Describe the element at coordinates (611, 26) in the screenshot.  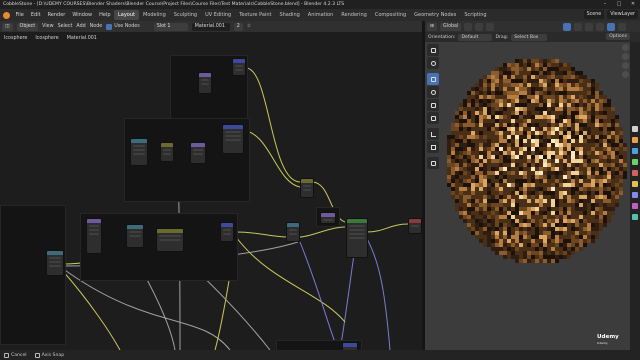
I see `material-preview-icon` at that location.